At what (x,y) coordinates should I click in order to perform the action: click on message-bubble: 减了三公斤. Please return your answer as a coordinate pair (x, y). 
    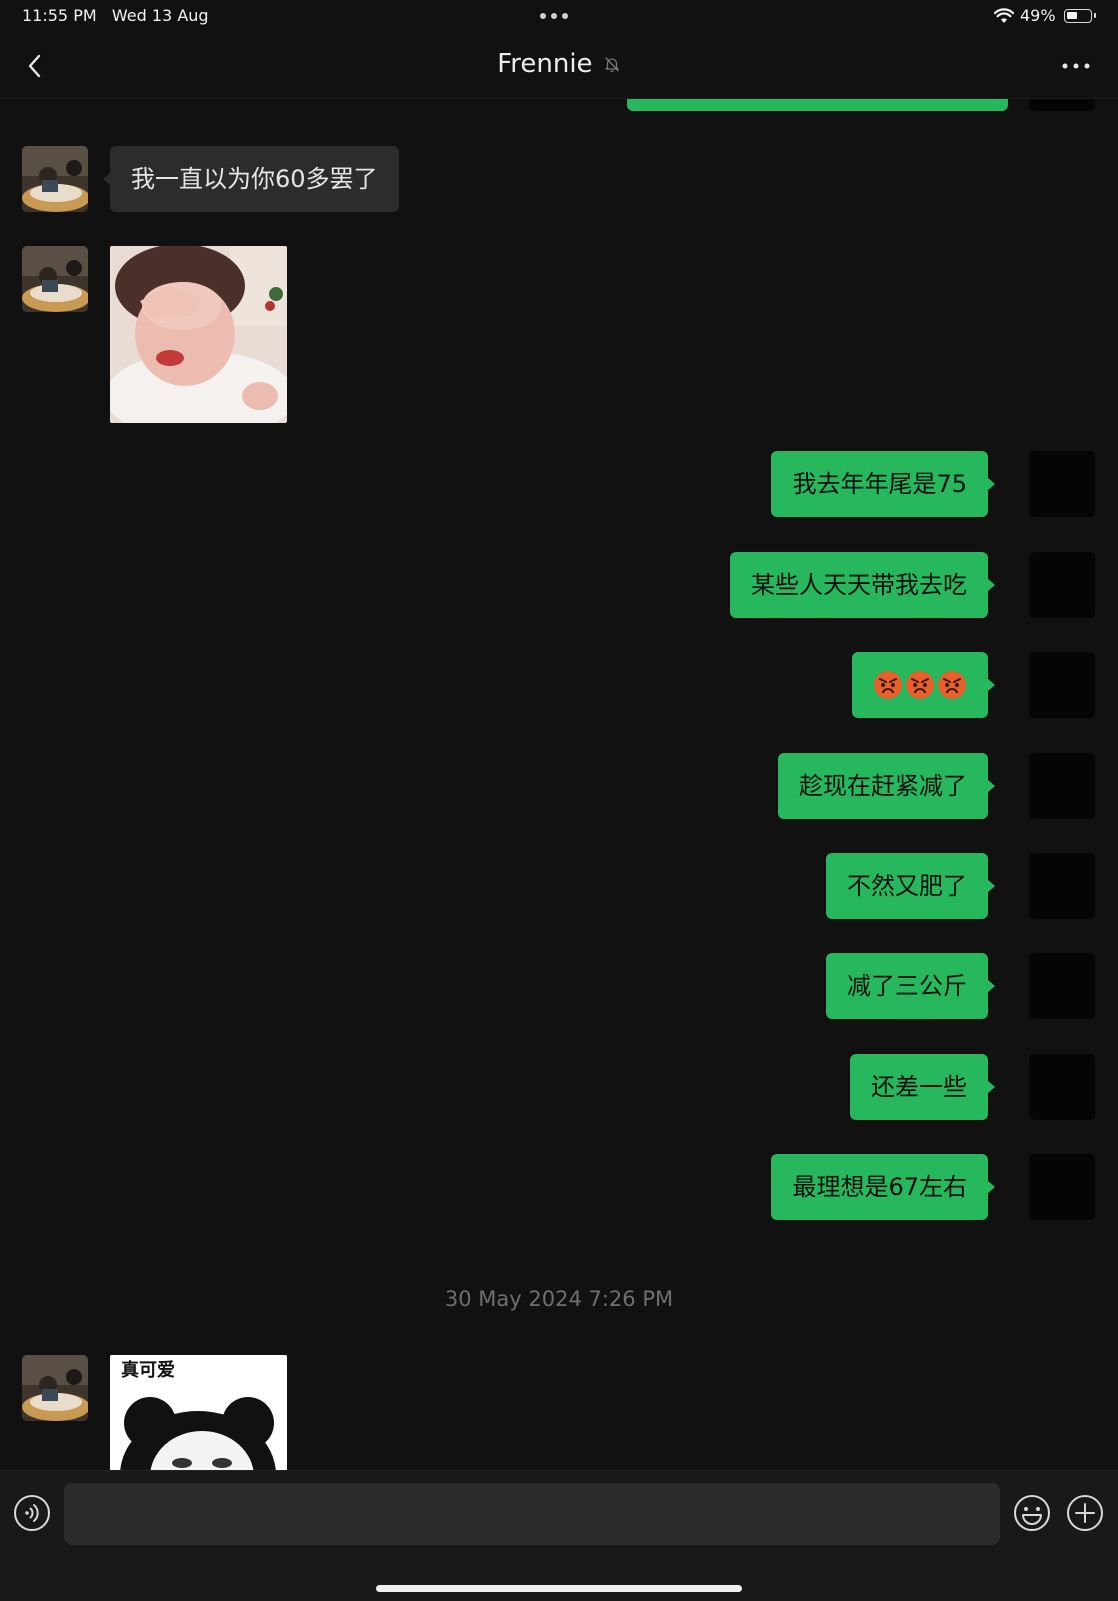
    Looking at the image, I should click on (910, 986).